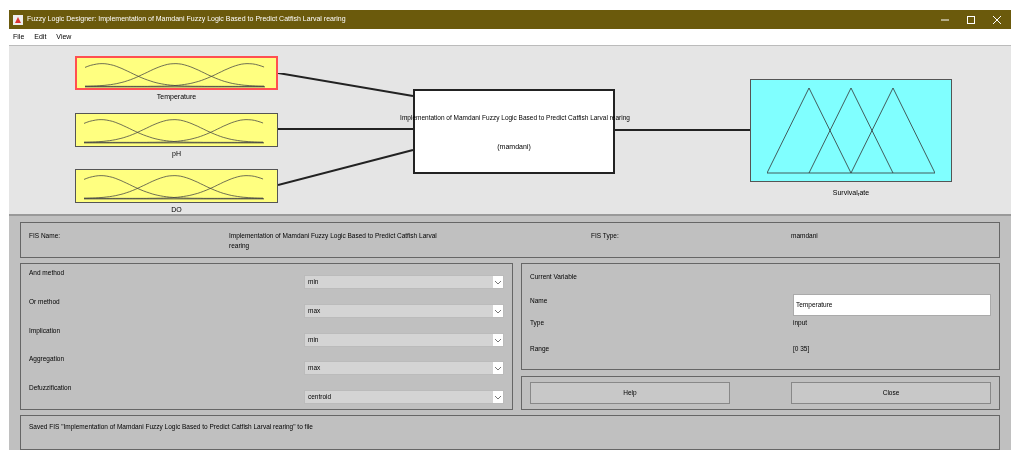  Describe the element at coordinates (971, 19) in the screenshot. I see `maximize-icon` at that location.